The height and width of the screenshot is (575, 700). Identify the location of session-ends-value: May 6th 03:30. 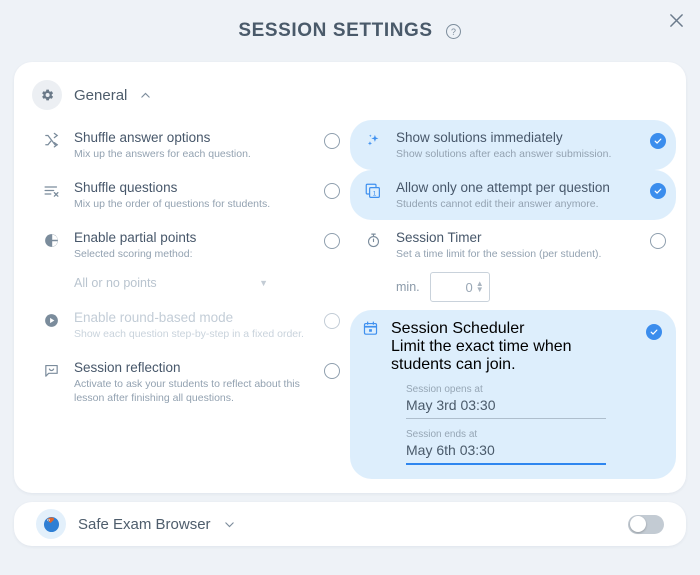
(506, 453).